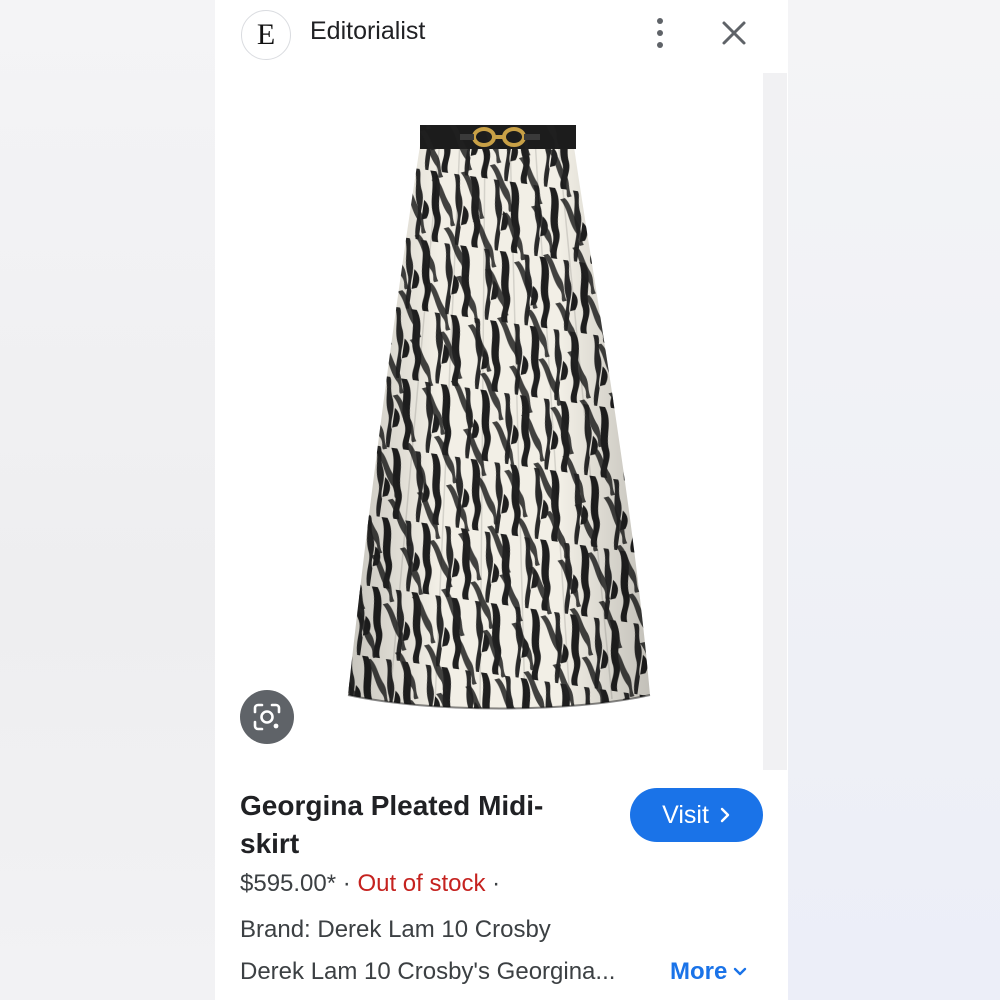 Image resolution: width=1000 pixels, height=1000 pixels. I want to click on panel-header: E Editorialist, so click(501, 35).